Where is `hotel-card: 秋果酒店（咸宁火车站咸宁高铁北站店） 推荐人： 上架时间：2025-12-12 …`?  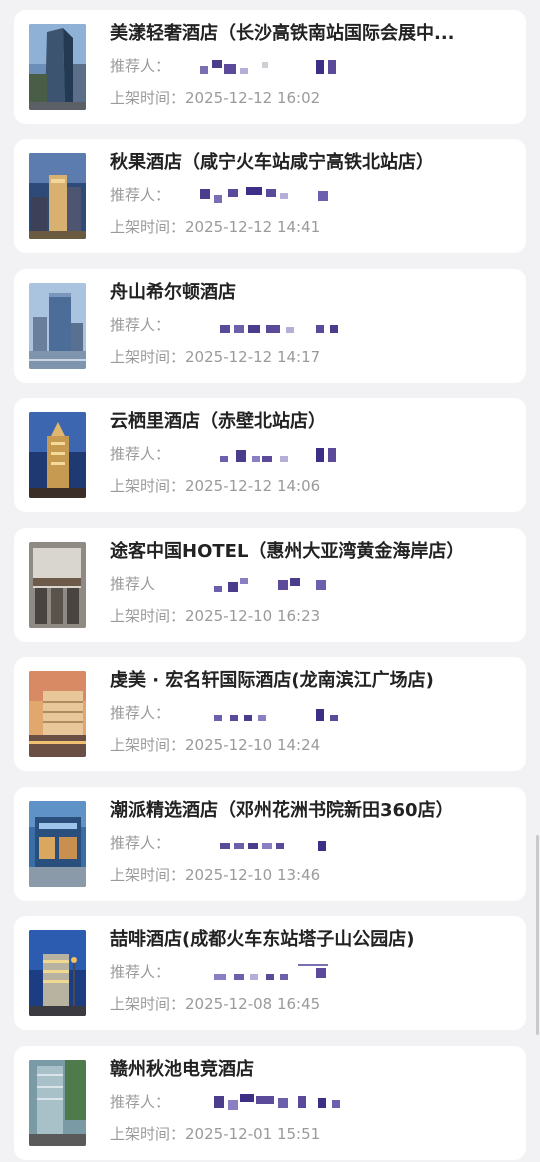 hotel-card: 秋果酒店（咸宁火车站咸宁高铁北站店） 推荐人： 上架时间：2025-12-12 … is located at coordinates (270, 196).